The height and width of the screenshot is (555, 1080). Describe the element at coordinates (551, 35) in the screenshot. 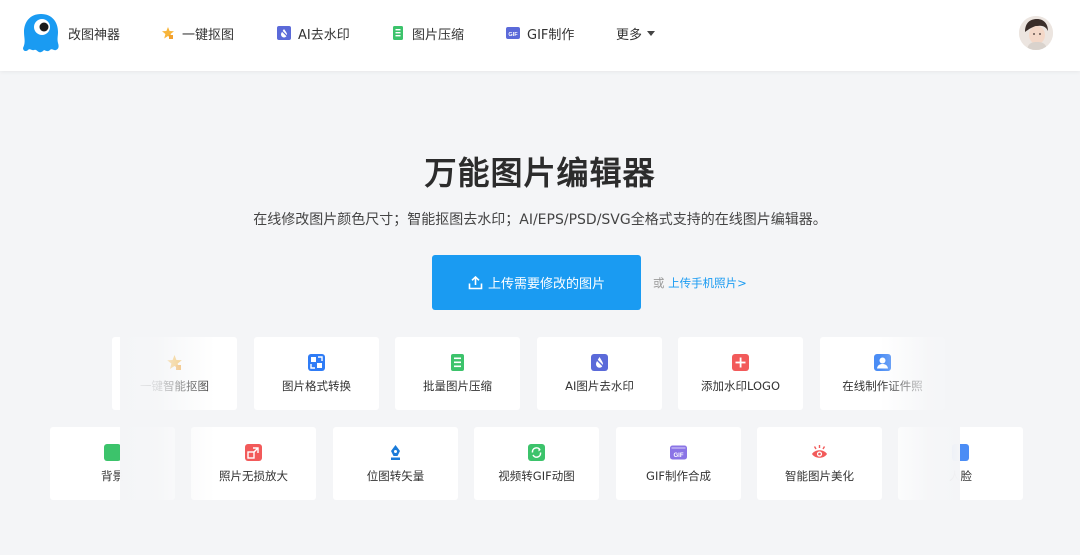

I see `nav-item-label: GIF制作` at that location.